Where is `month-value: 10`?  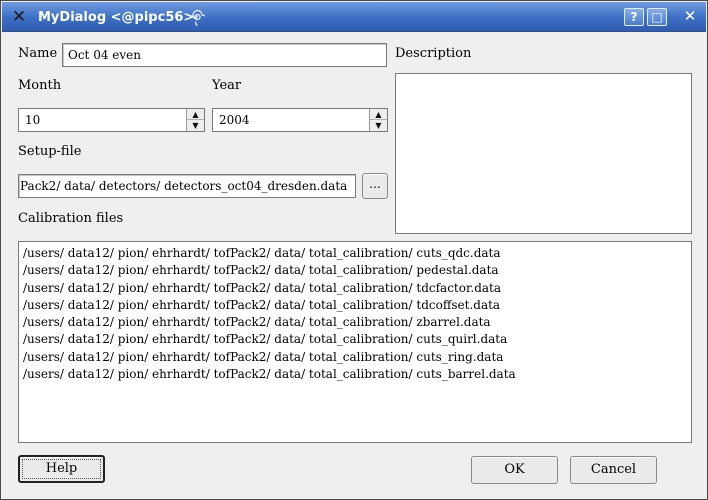
month-value: 10 is located at coordinates (33, 120).